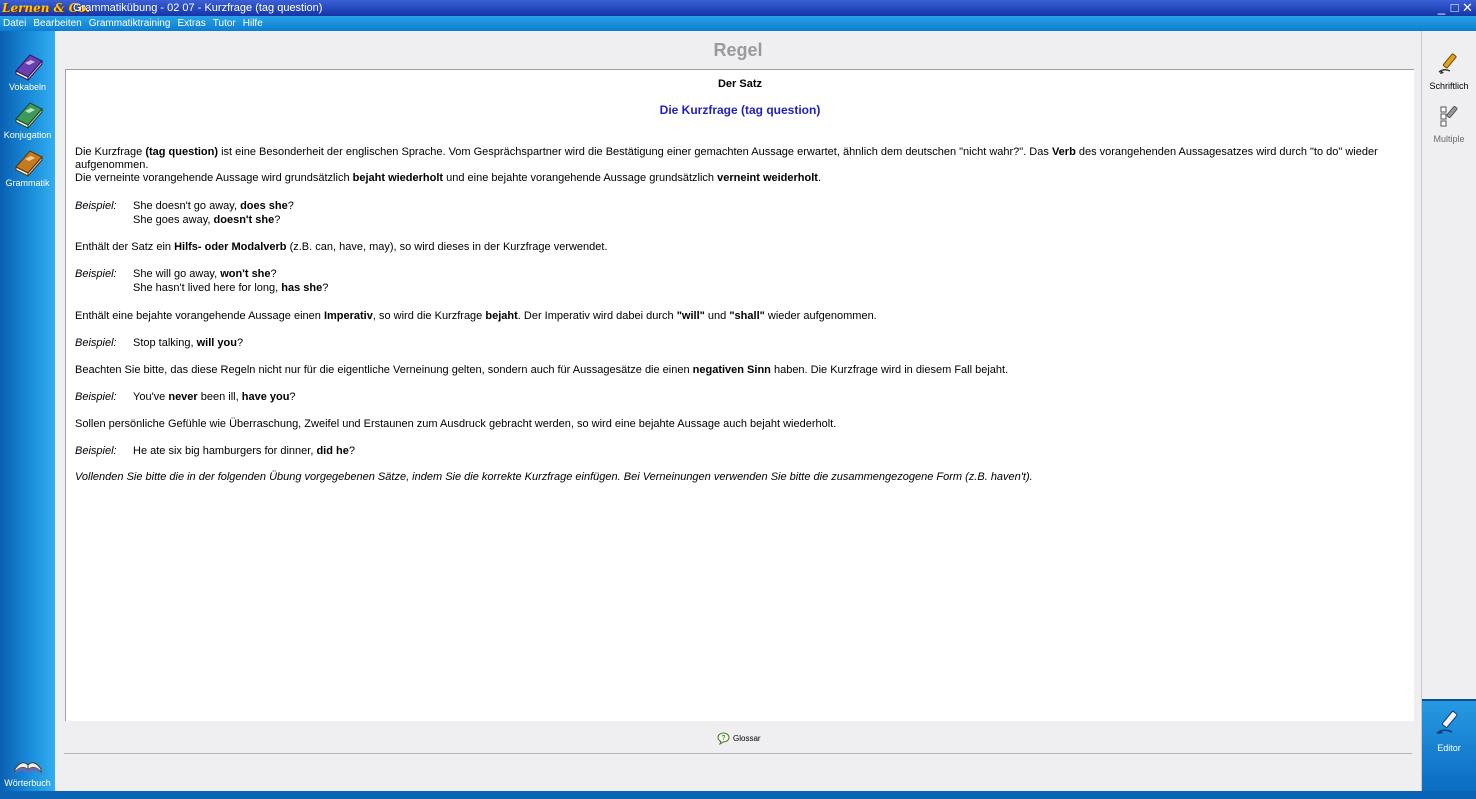 The image size is (1476, 799). Describe the element at coordinates (214, 397) in the screenshot. I see `example-line: You've never been ill, have you?` at that location.